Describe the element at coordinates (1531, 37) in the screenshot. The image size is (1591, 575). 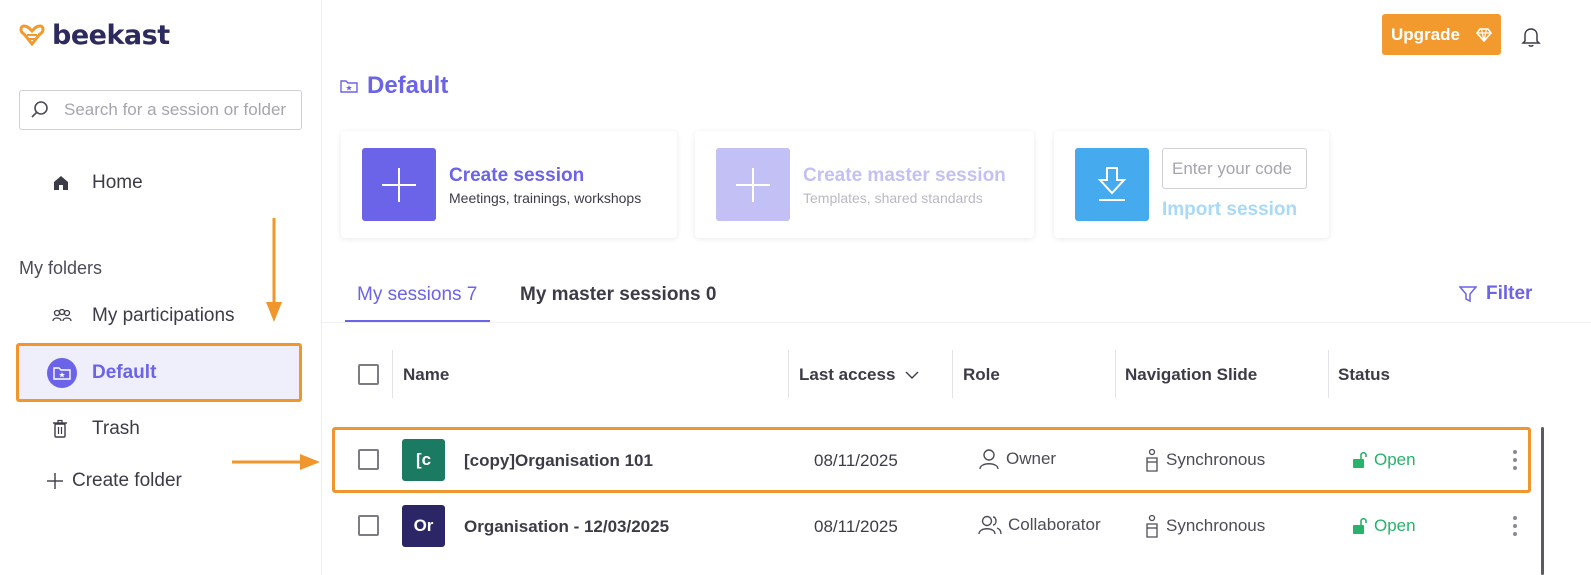
I see `bell-icon` at that location.